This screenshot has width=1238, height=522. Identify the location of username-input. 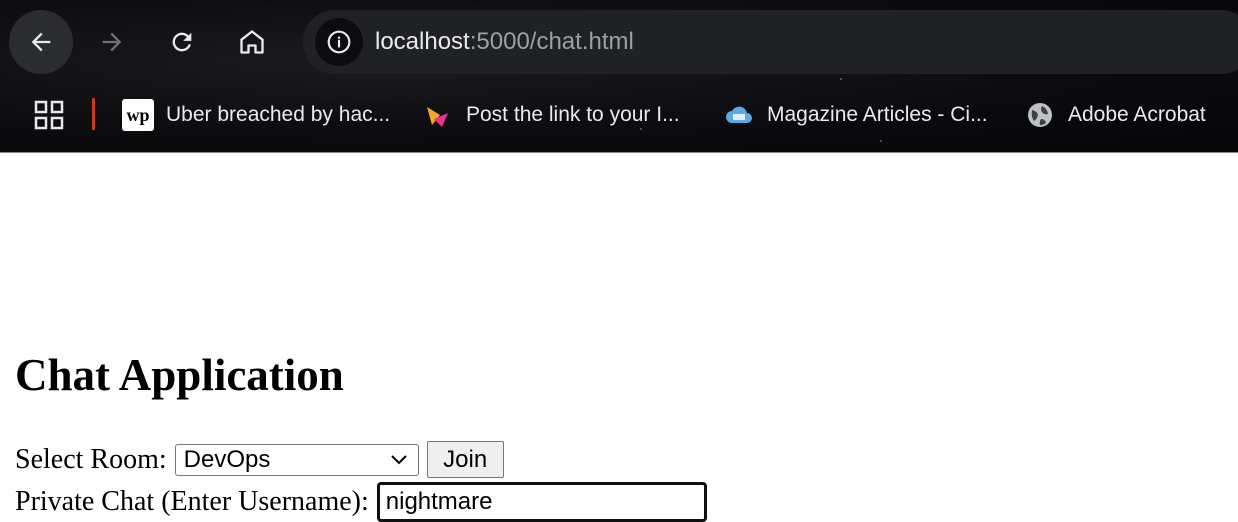
(541, 502).